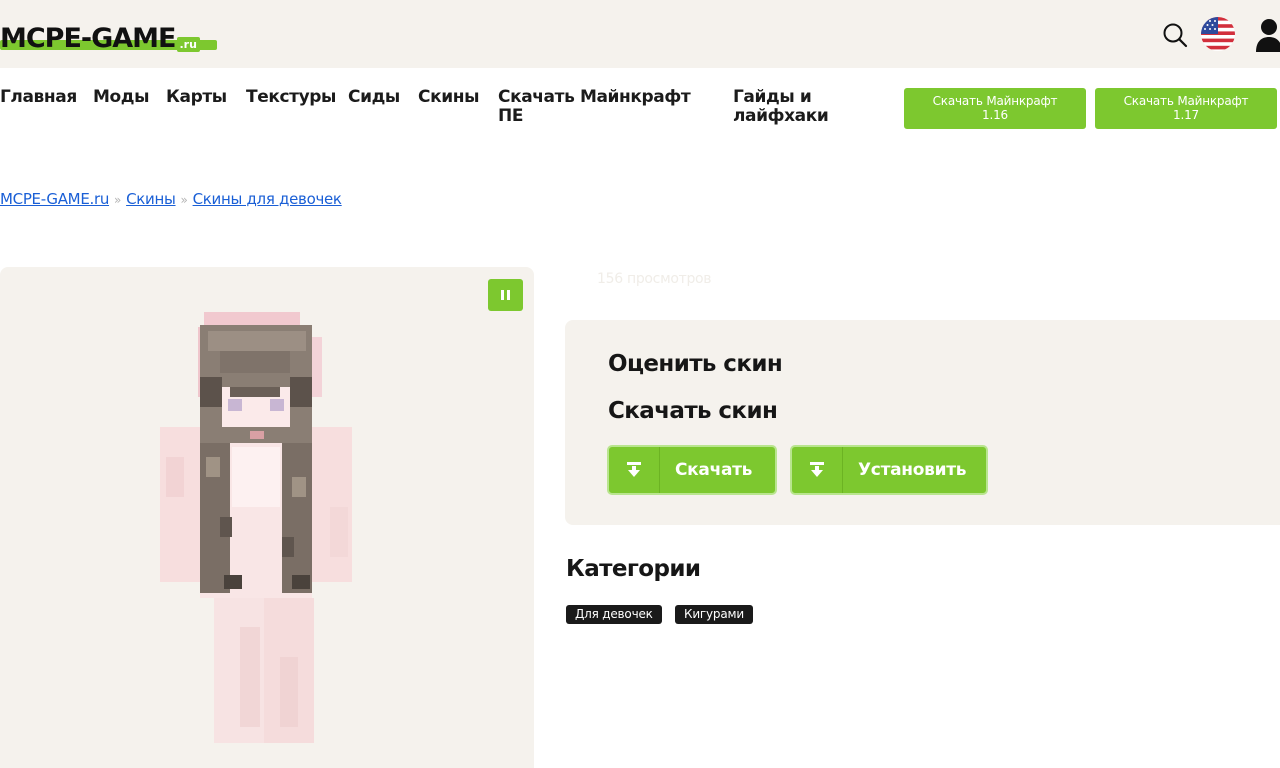  I want to click on logo-suffix: .ru, so click(188, 44).